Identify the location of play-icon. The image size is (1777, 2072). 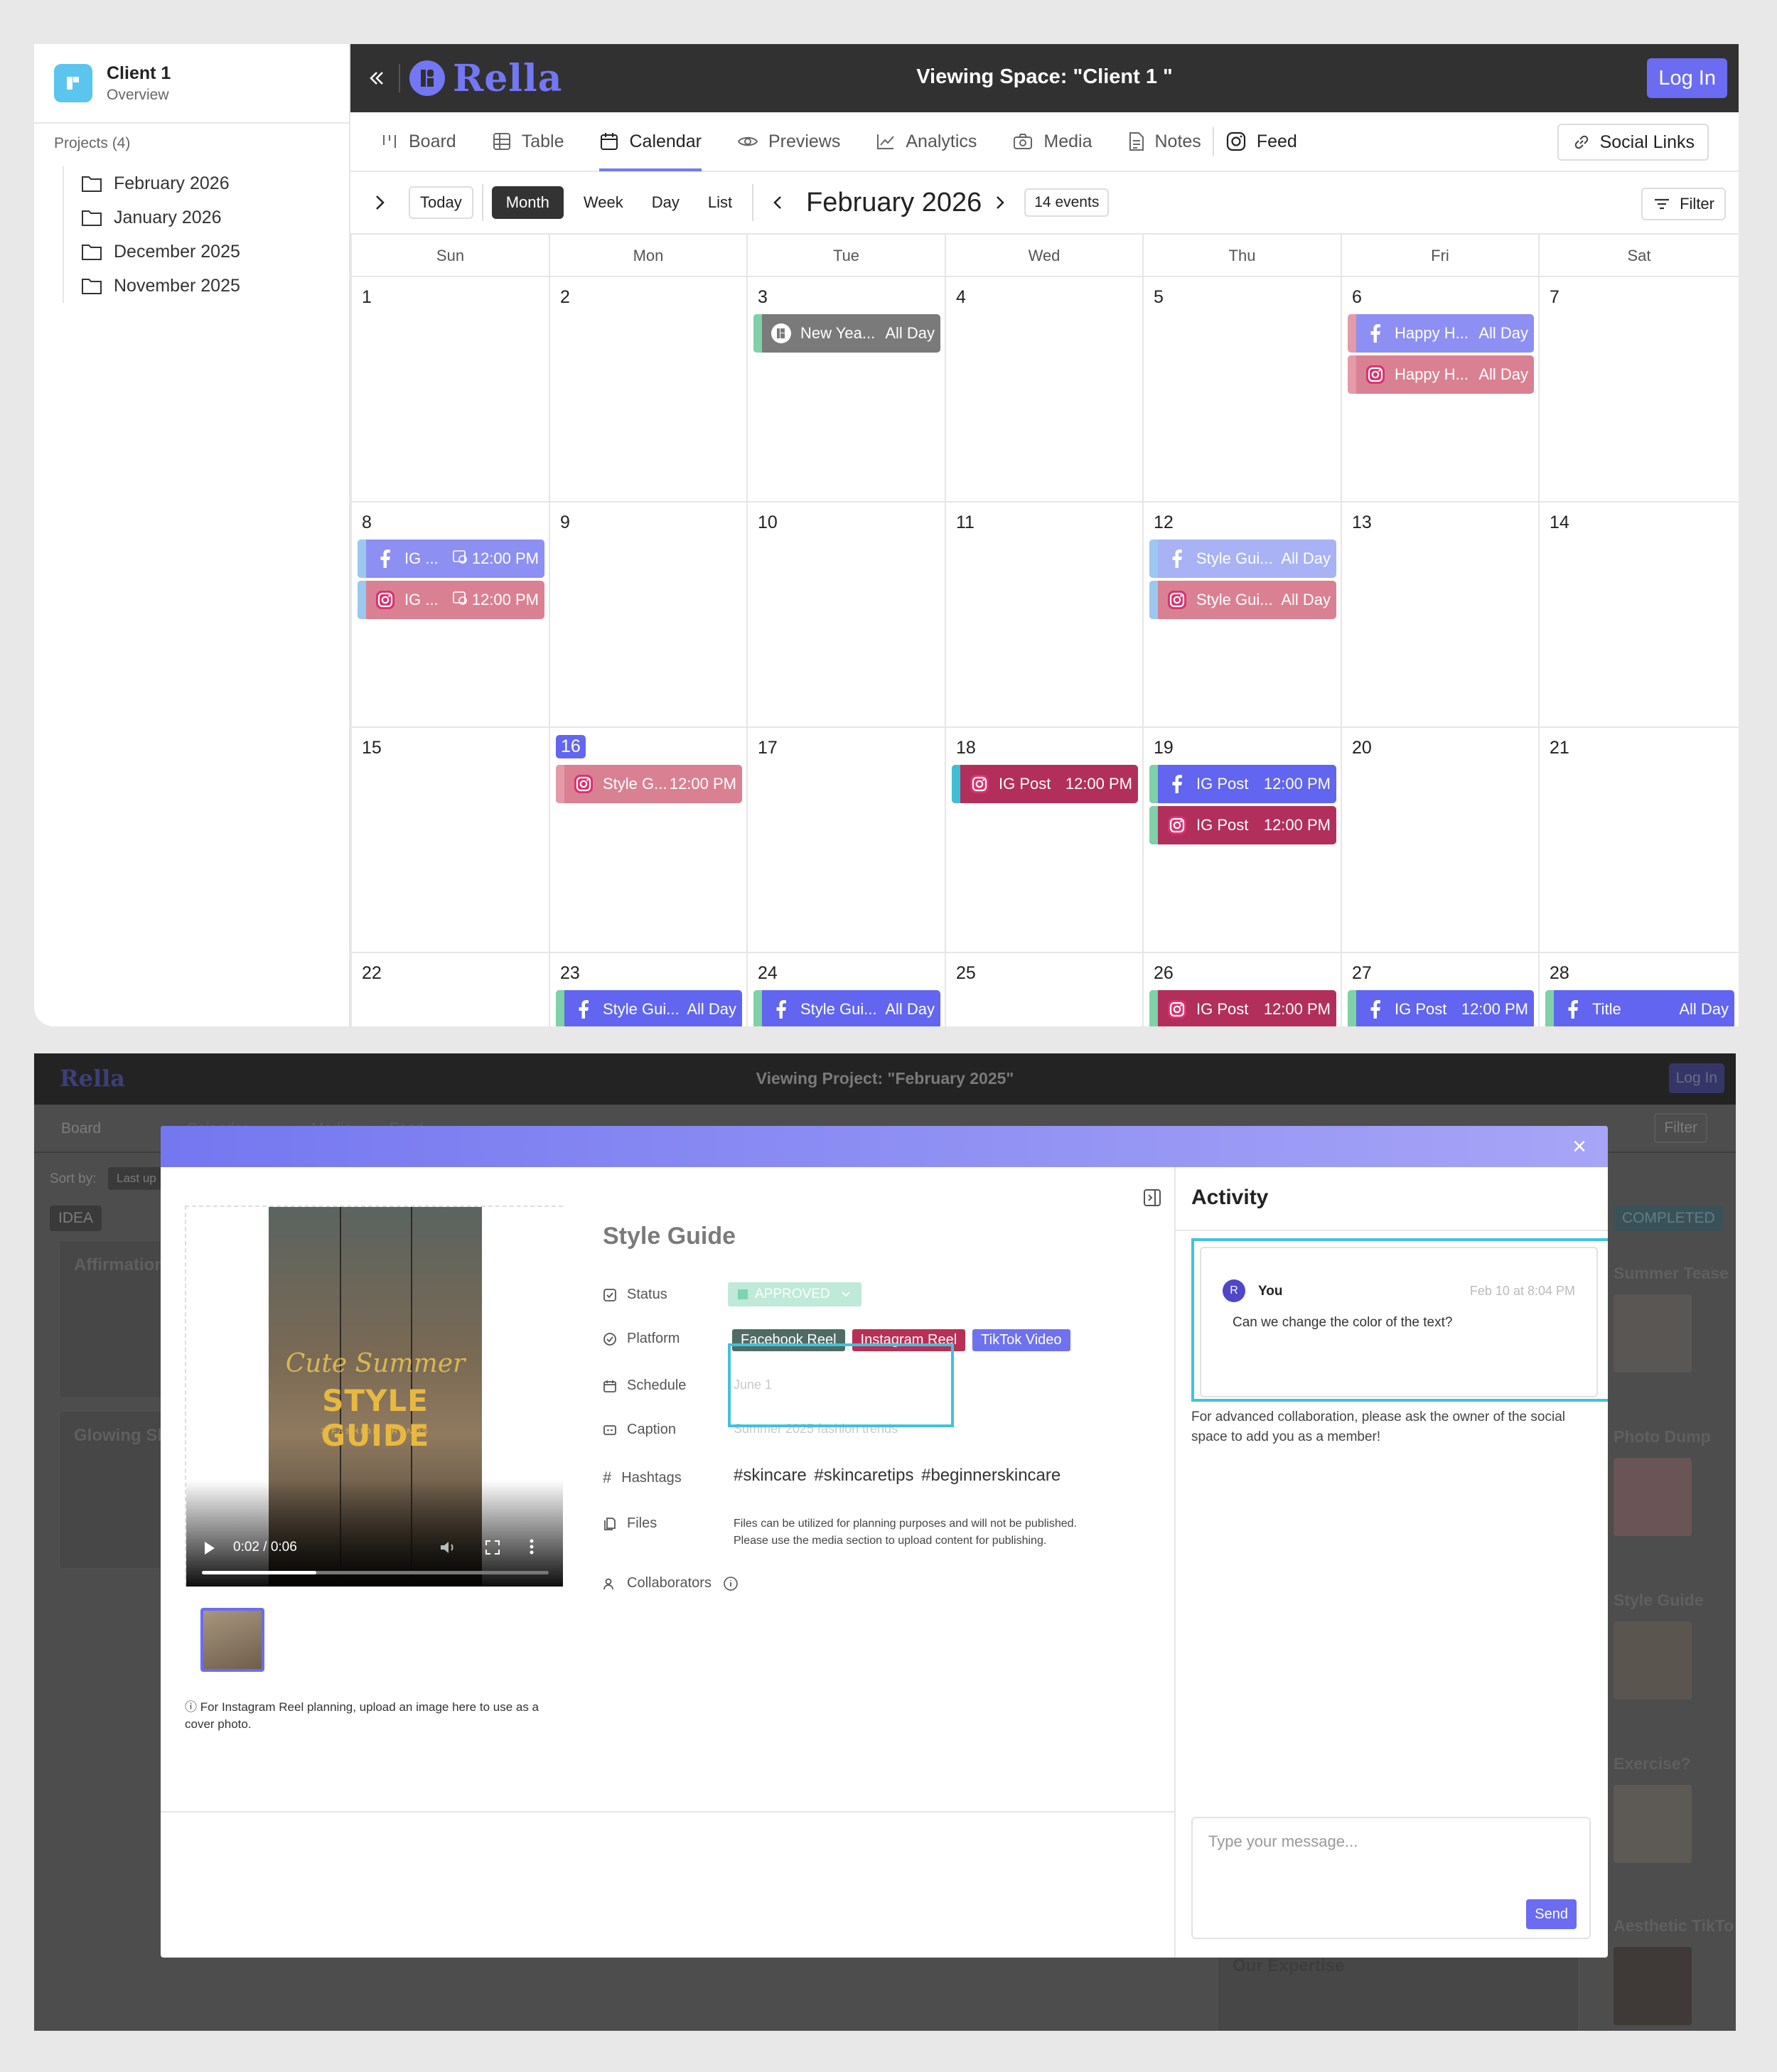
(210, 1548).